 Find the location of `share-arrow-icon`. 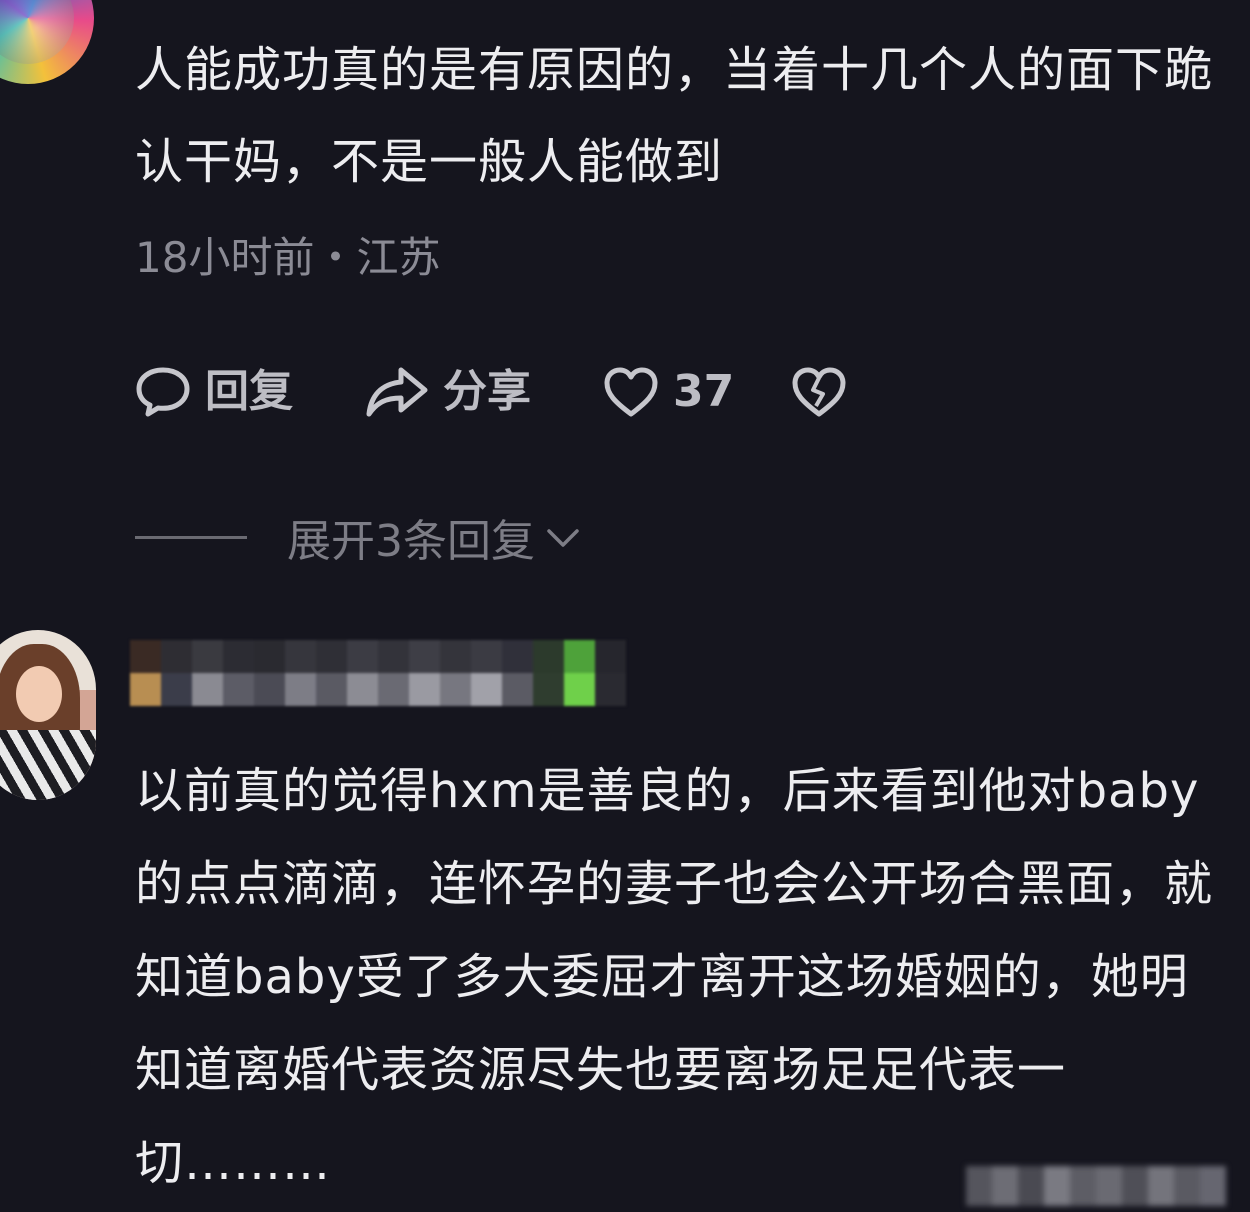

share-arrow-icon is located at coordinates (397, 392).